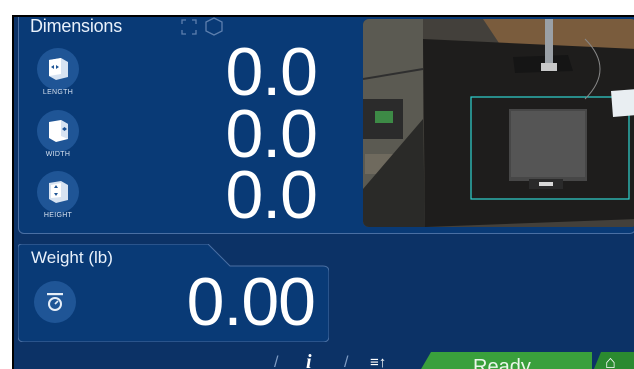 The height and width of the screenshot is (369, 634). Describe the element at coordinates (309, 360) in the screenshot. I see `info-button: i` at that location.